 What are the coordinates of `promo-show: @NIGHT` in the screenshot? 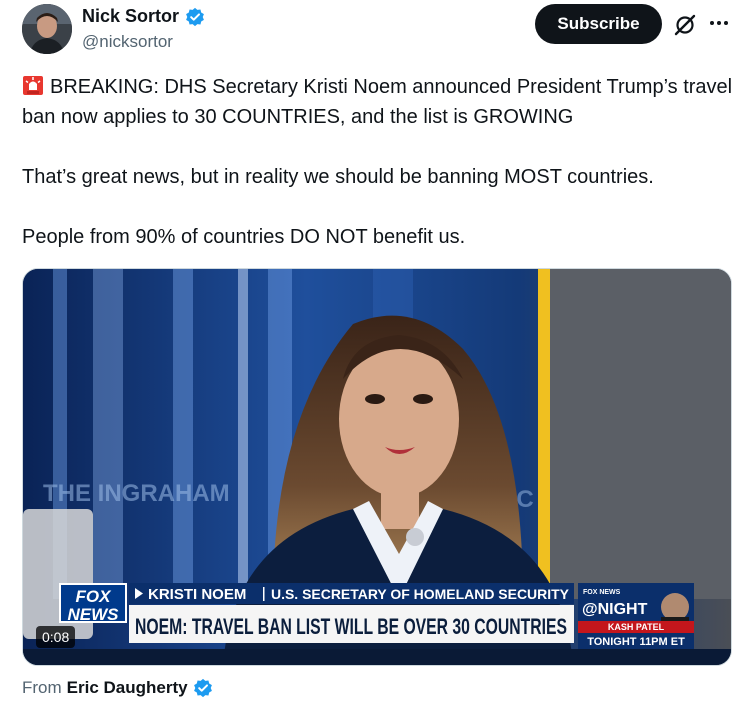 It's located at (615, 609).